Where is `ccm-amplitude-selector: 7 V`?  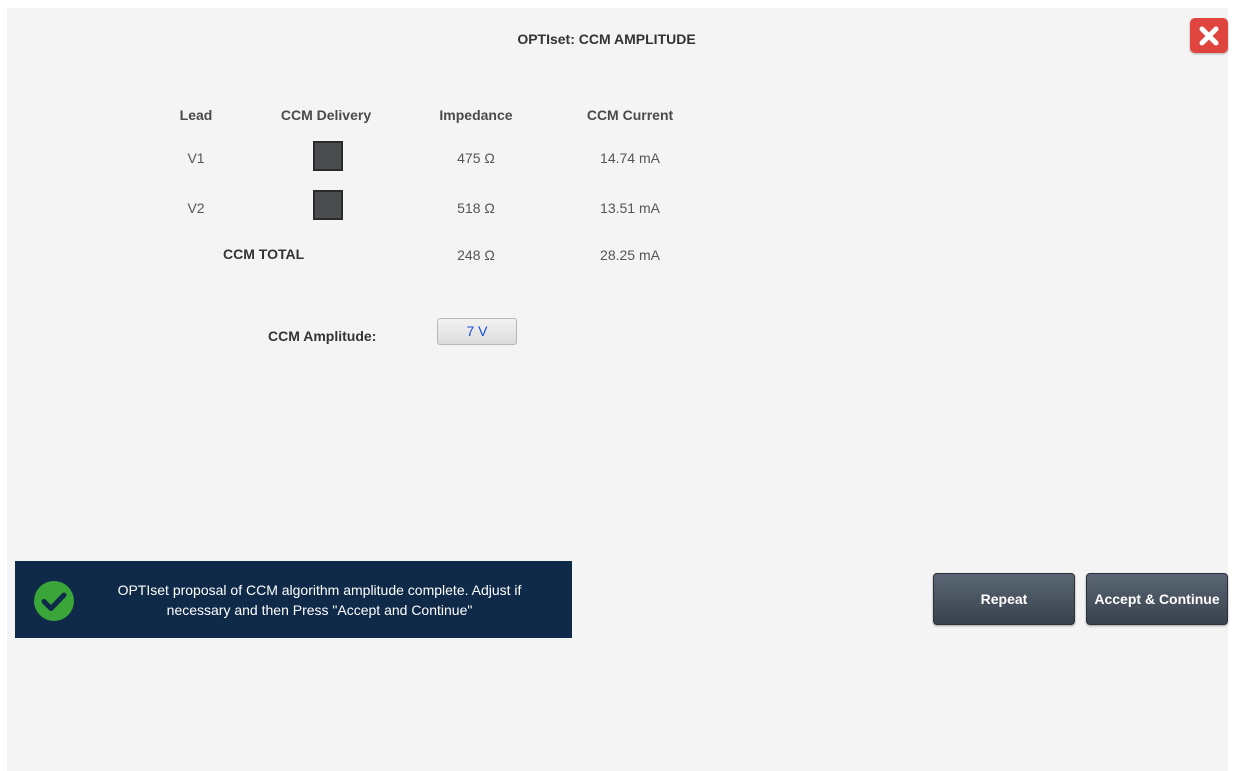
ccm-amplitude-selector: 7 V is located at coordinates (477, 331).